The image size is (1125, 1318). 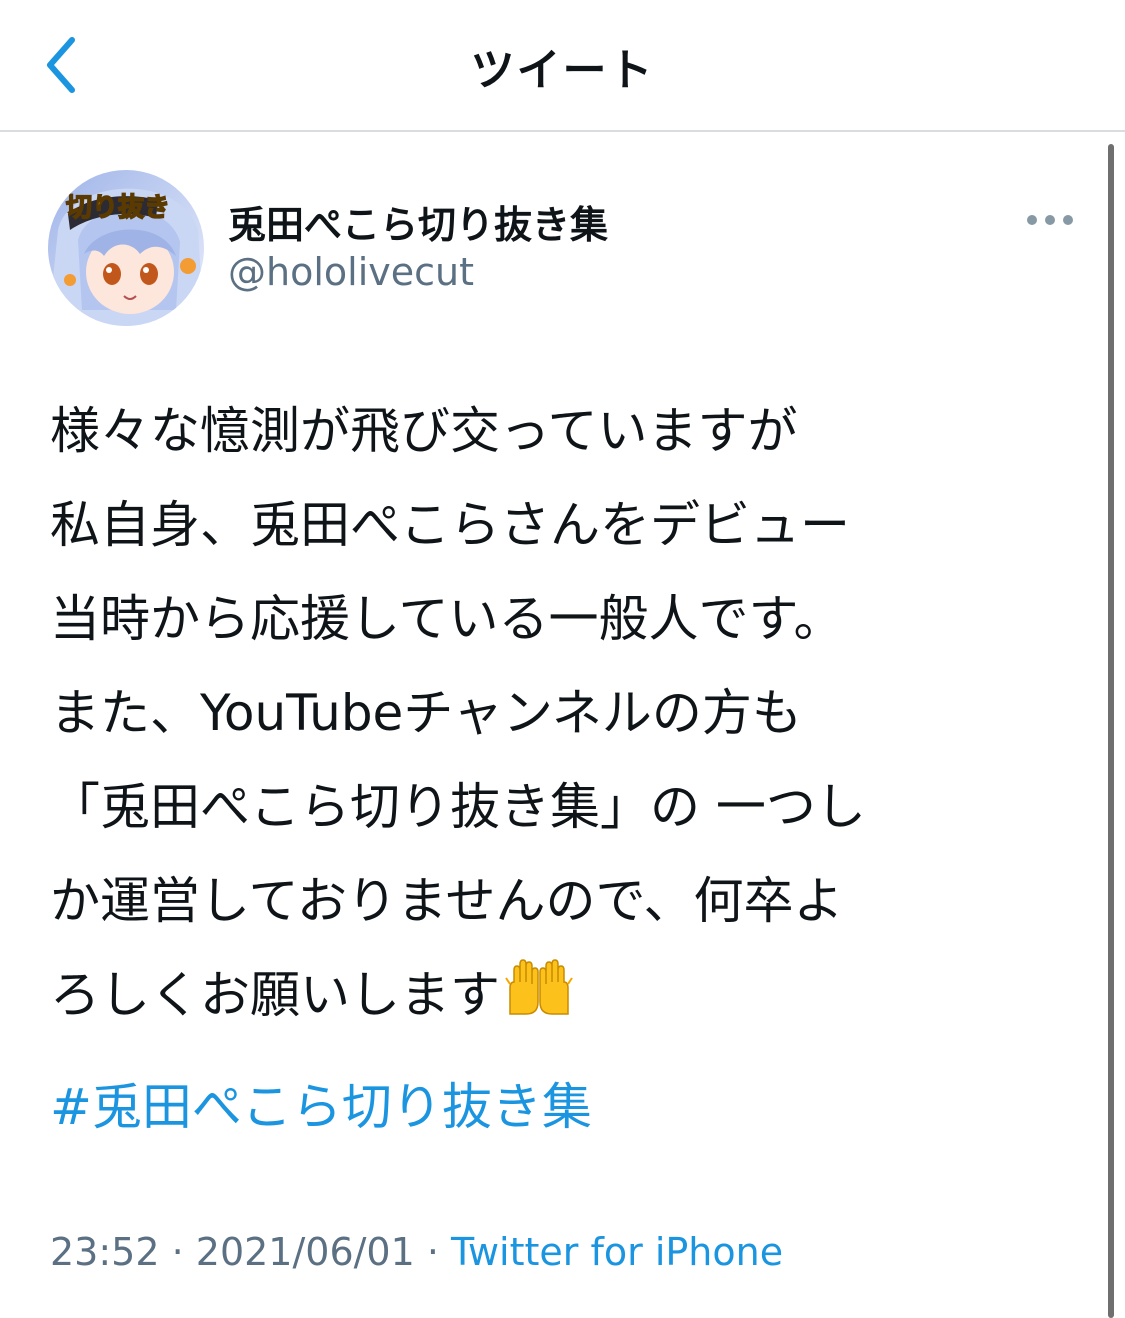 What do you see at coordinates (118, 208) in the screenshot?
I see `avatar-label: 切り抜き` at bounding box center [118, 208].